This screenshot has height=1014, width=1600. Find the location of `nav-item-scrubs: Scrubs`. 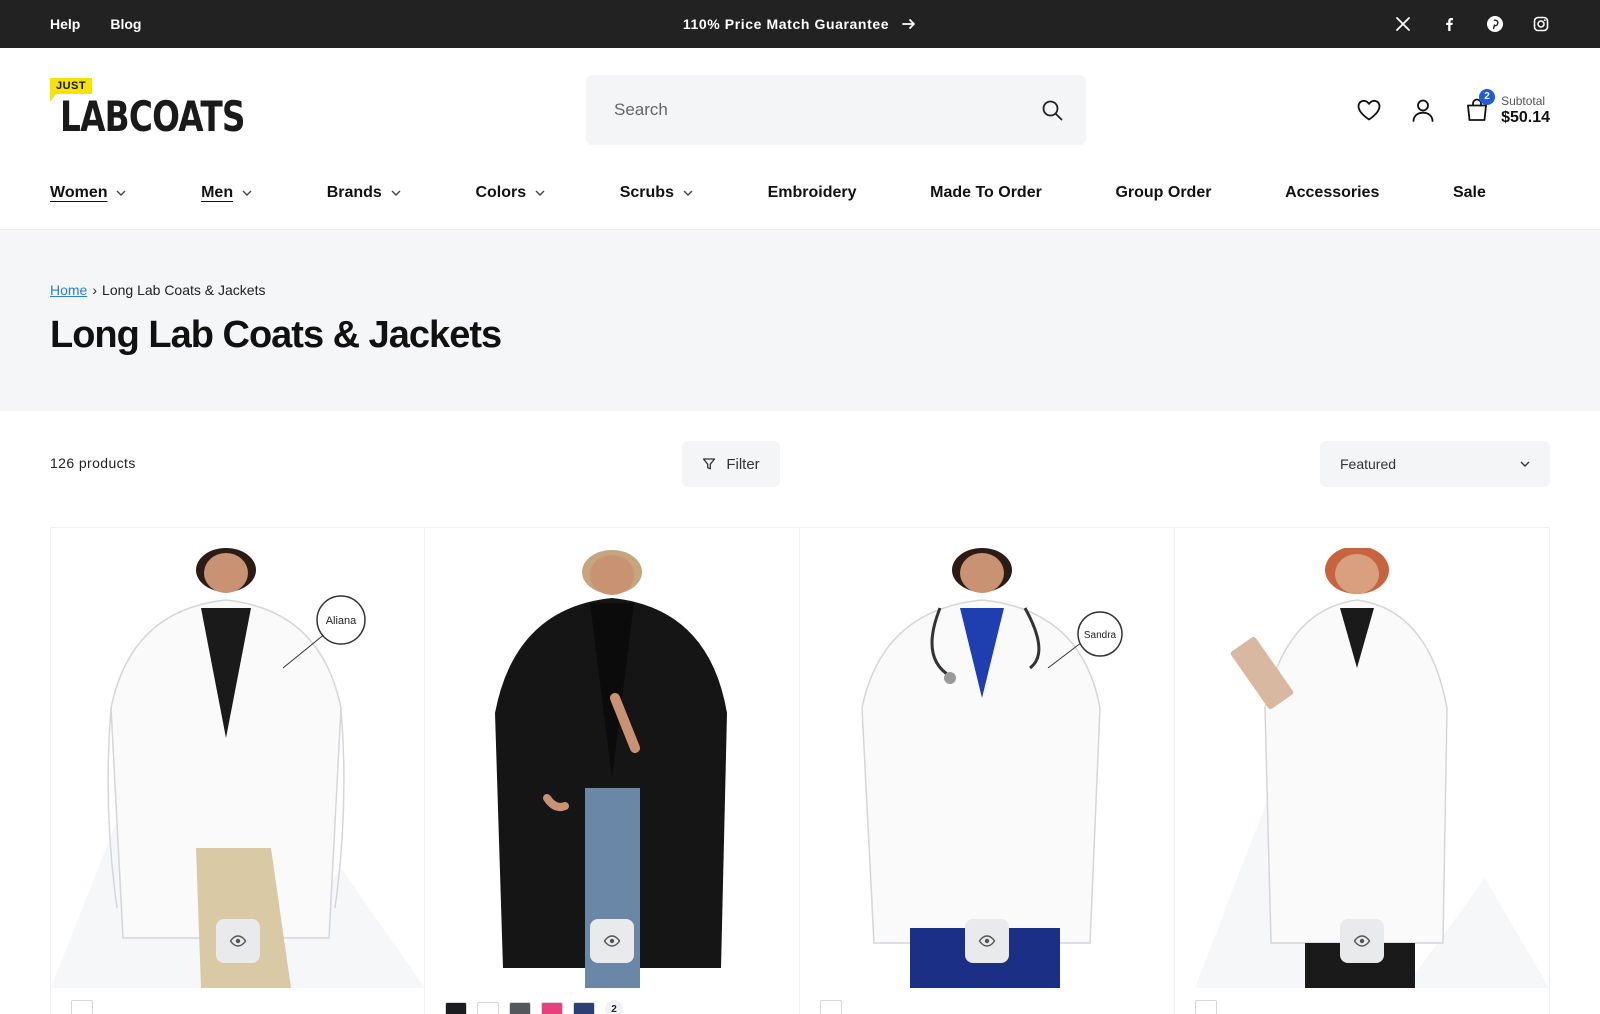

nav-item-scrubs: Scrubs is located at coordinates (657, 193).